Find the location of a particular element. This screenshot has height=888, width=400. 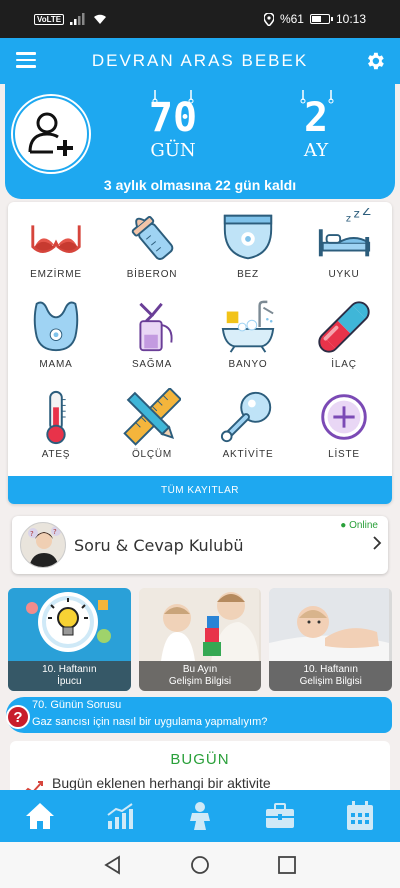

activity-label: MAMA is located at coordinates (56, 364).